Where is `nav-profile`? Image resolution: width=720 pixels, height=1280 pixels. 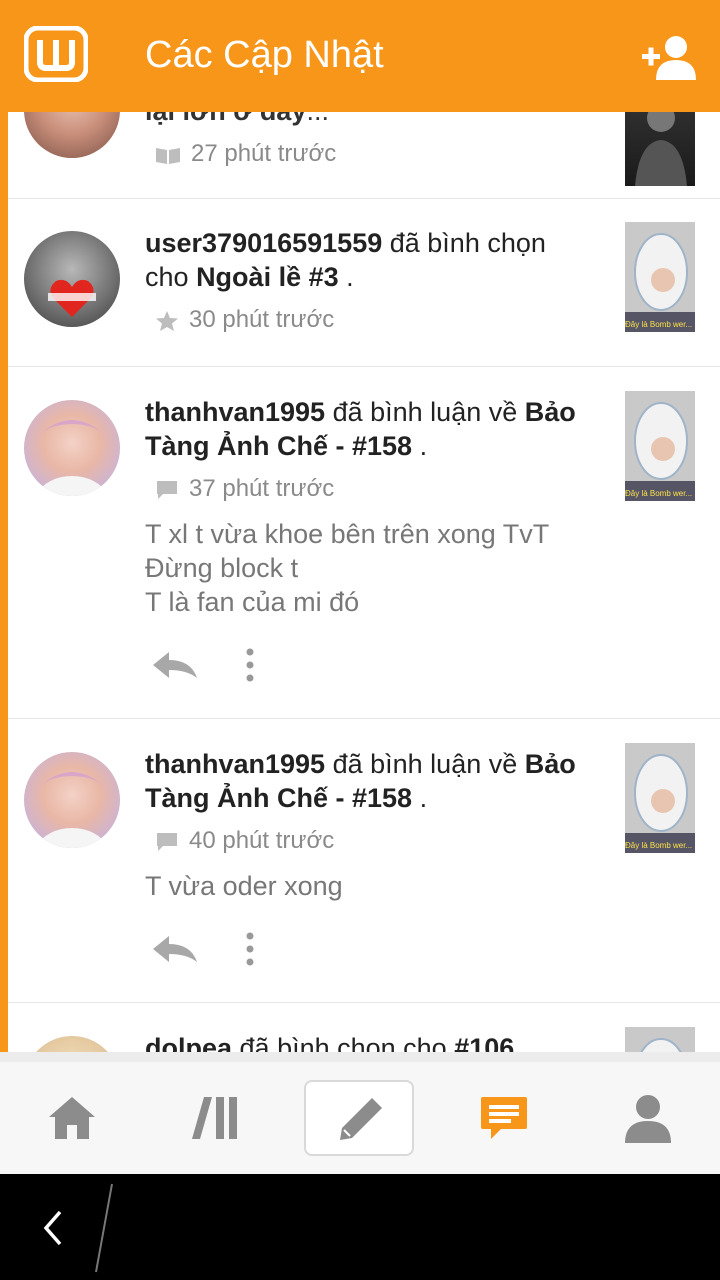 nav-profile is located at coordinates (648, 1118).